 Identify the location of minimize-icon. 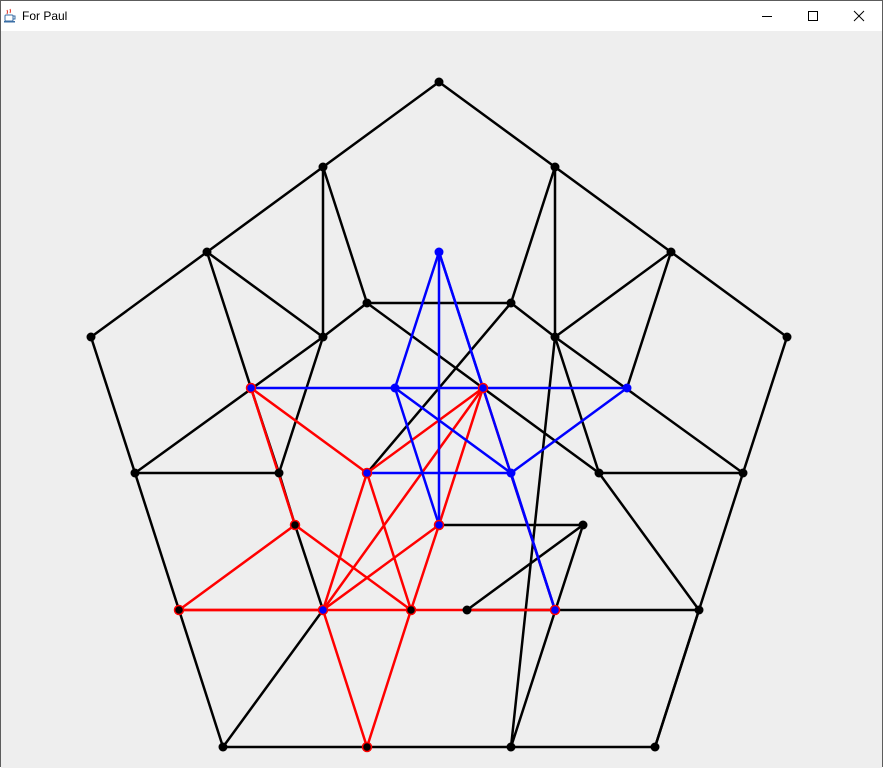
(767, 16).